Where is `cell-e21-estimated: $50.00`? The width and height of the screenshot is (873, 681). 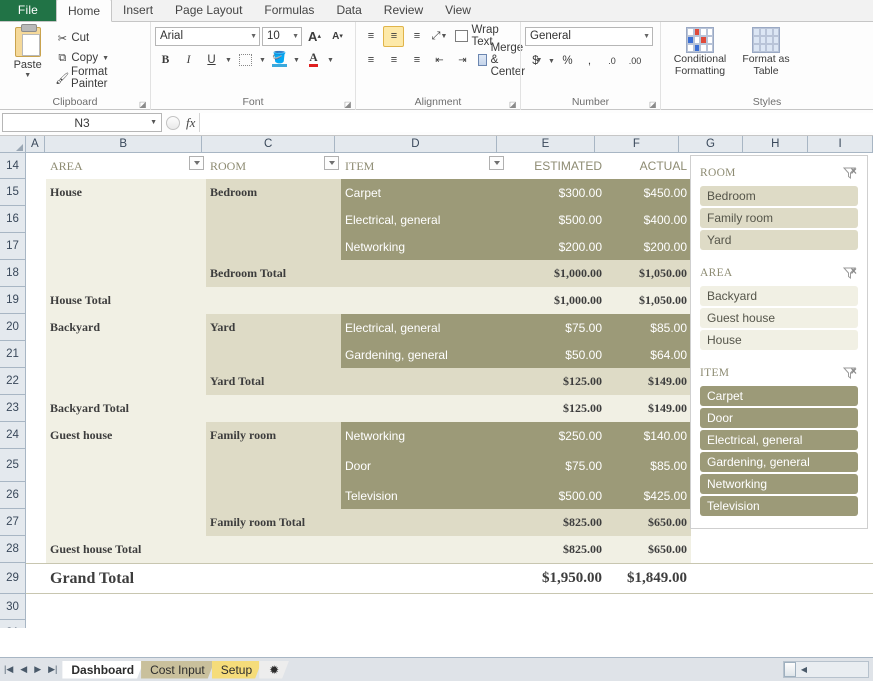
cell-e21-estimated: $50.00 is located at coordinates (556, 354).